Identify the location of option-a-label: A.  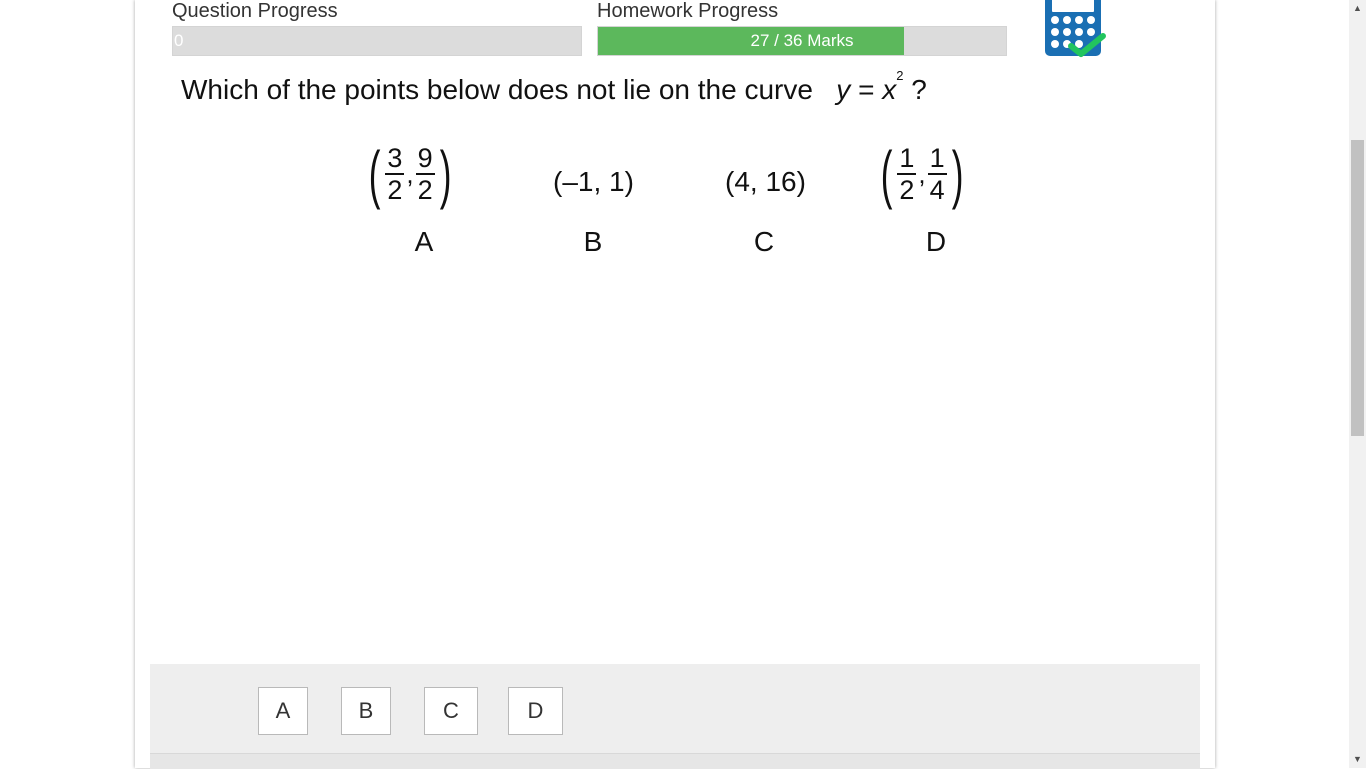
(424, 241).